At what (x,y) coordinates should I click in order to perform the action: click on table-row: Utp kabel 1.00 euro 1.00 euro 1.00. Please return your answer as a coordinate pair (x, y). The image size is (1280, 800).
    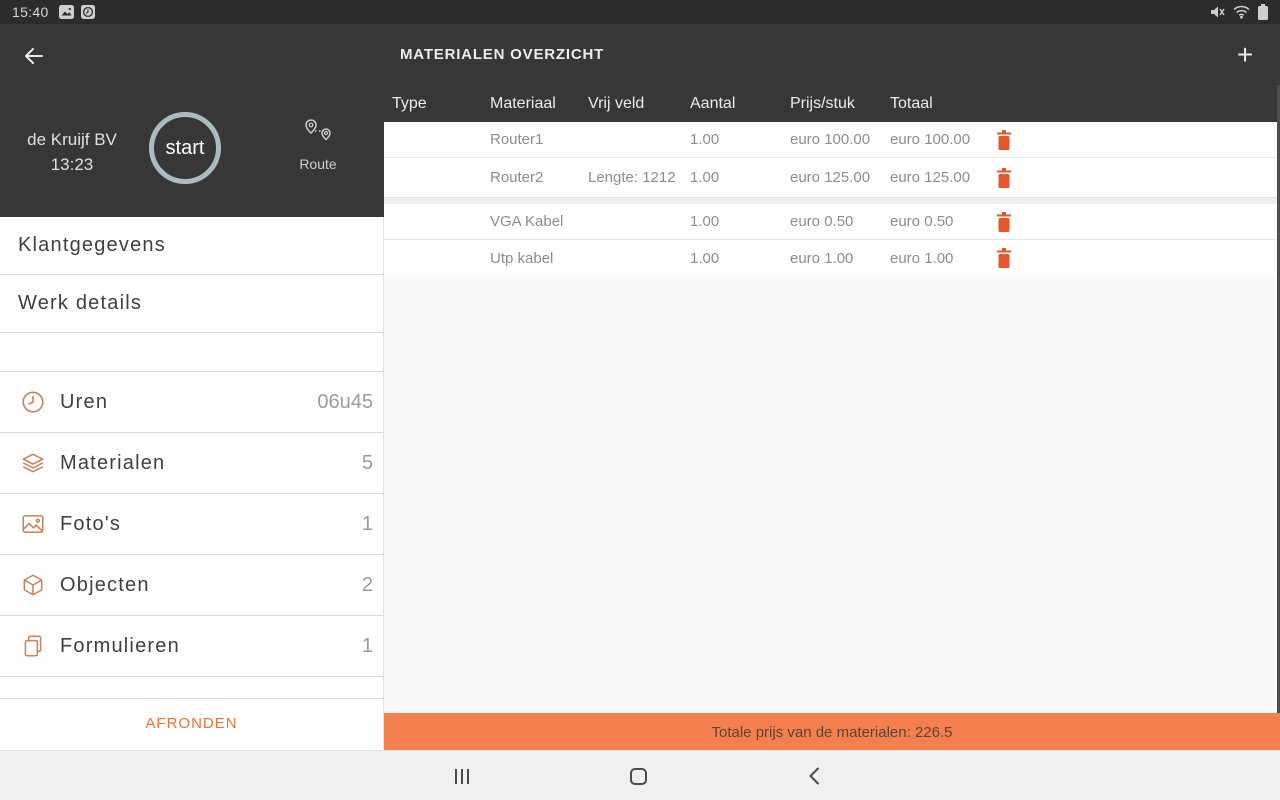
    Looking at the image, I should click on (832, 258).